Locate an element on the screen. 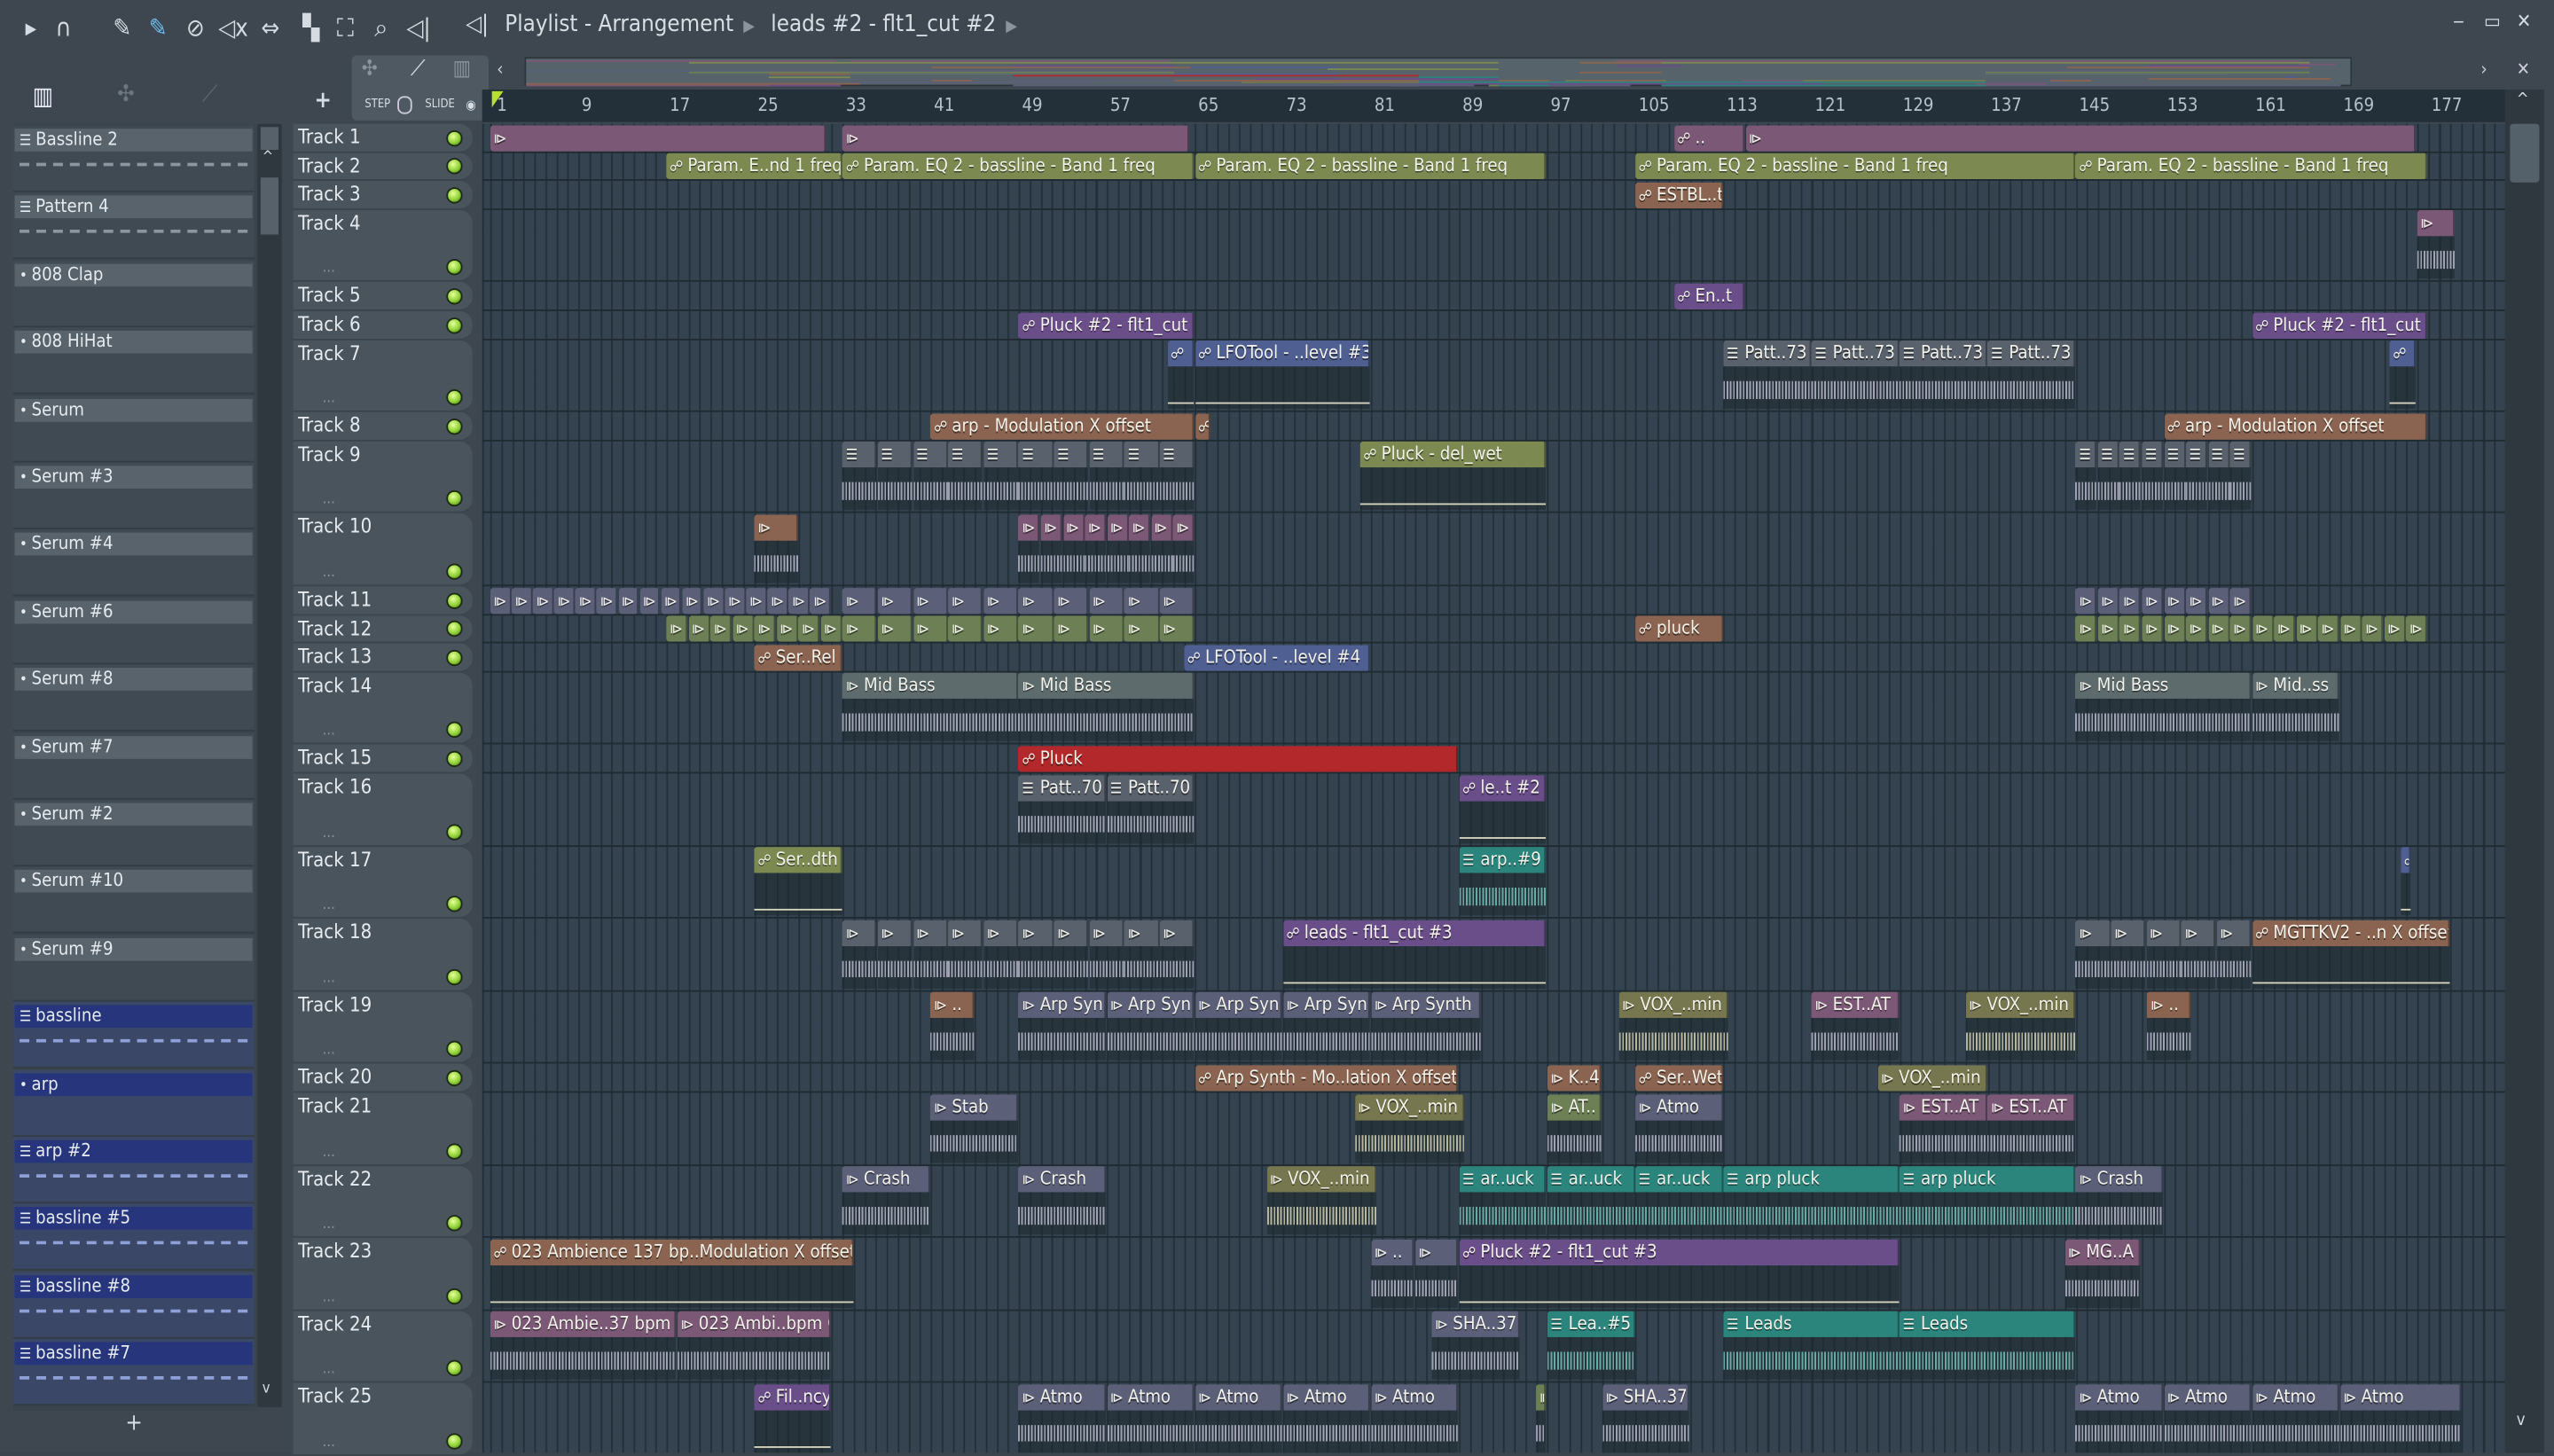 This screenshot has width=2554, height=1456. slice-icon: ▚ is located at coordinates (310, 28).